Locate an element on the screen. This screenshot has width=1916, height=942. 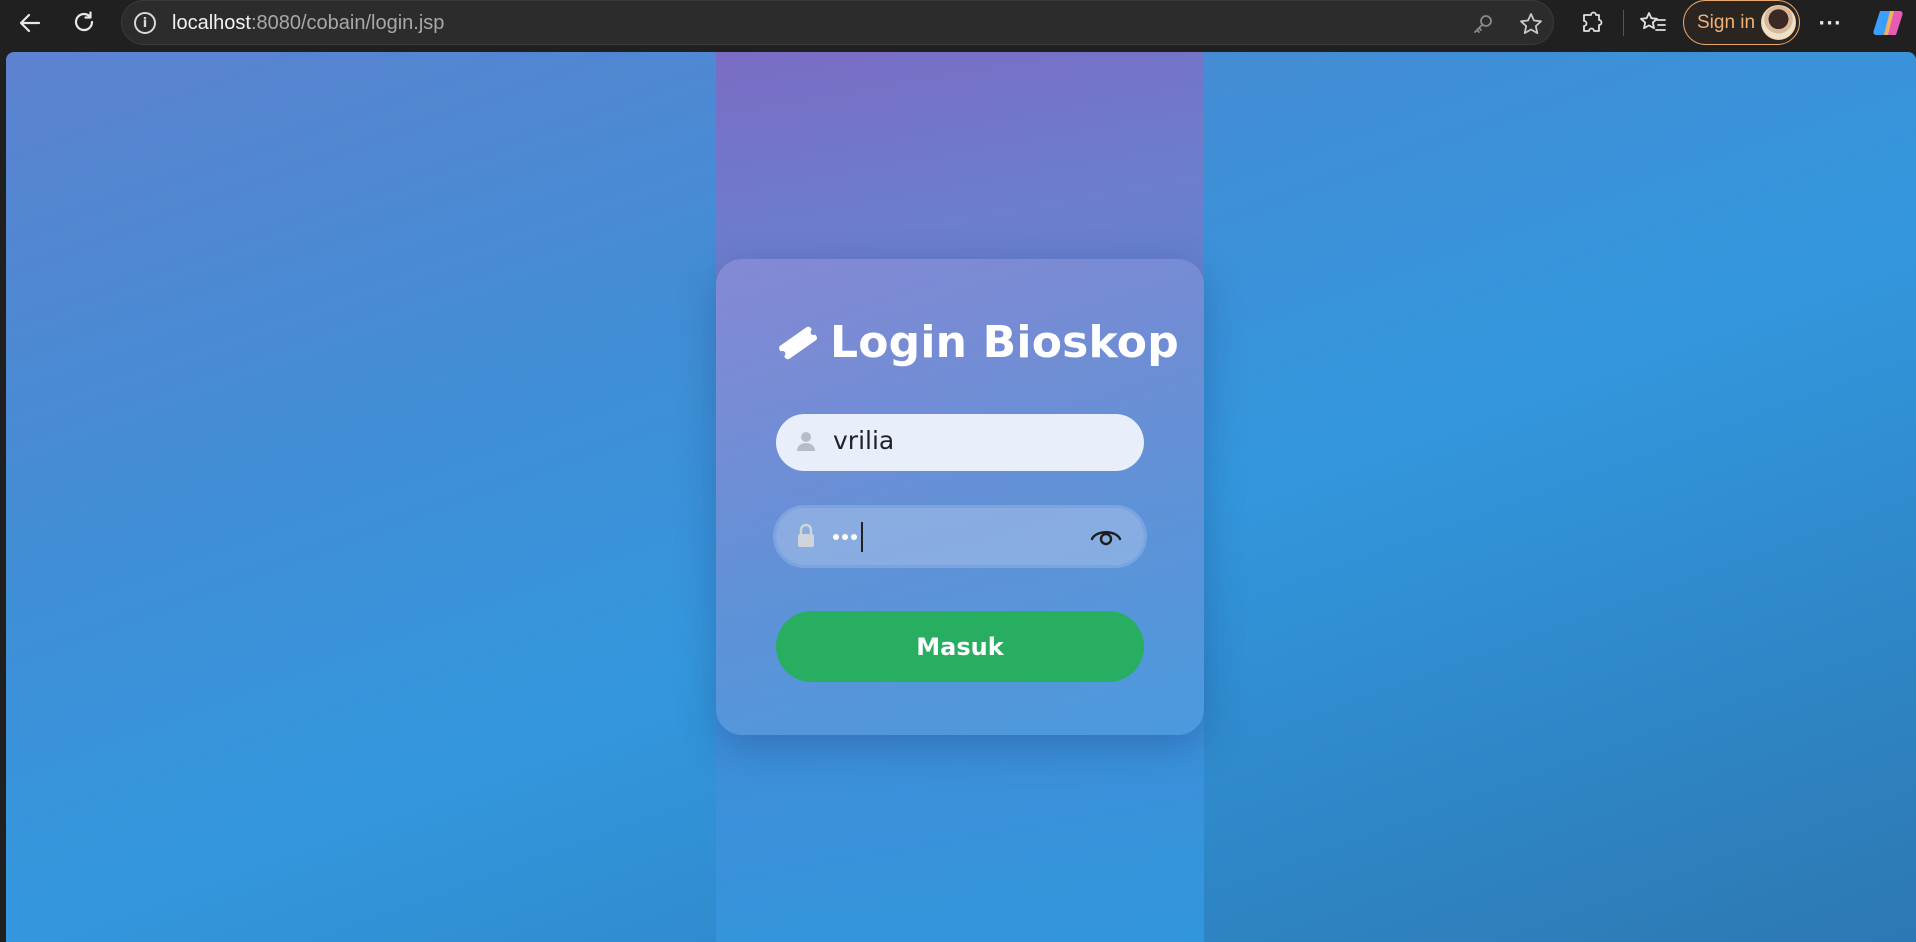
favorites-button is located at coordinates (1653, 23).